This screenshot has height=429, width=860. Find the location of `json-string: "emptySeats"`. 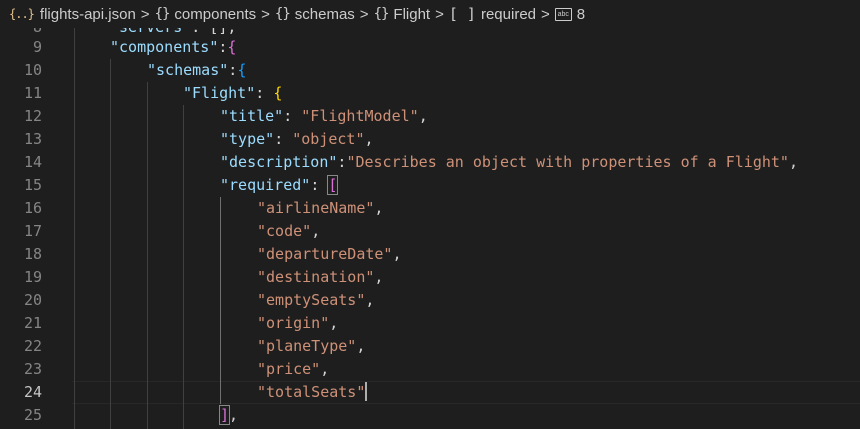

json-string: "emptySeats" is located at coordinates (311, 300).